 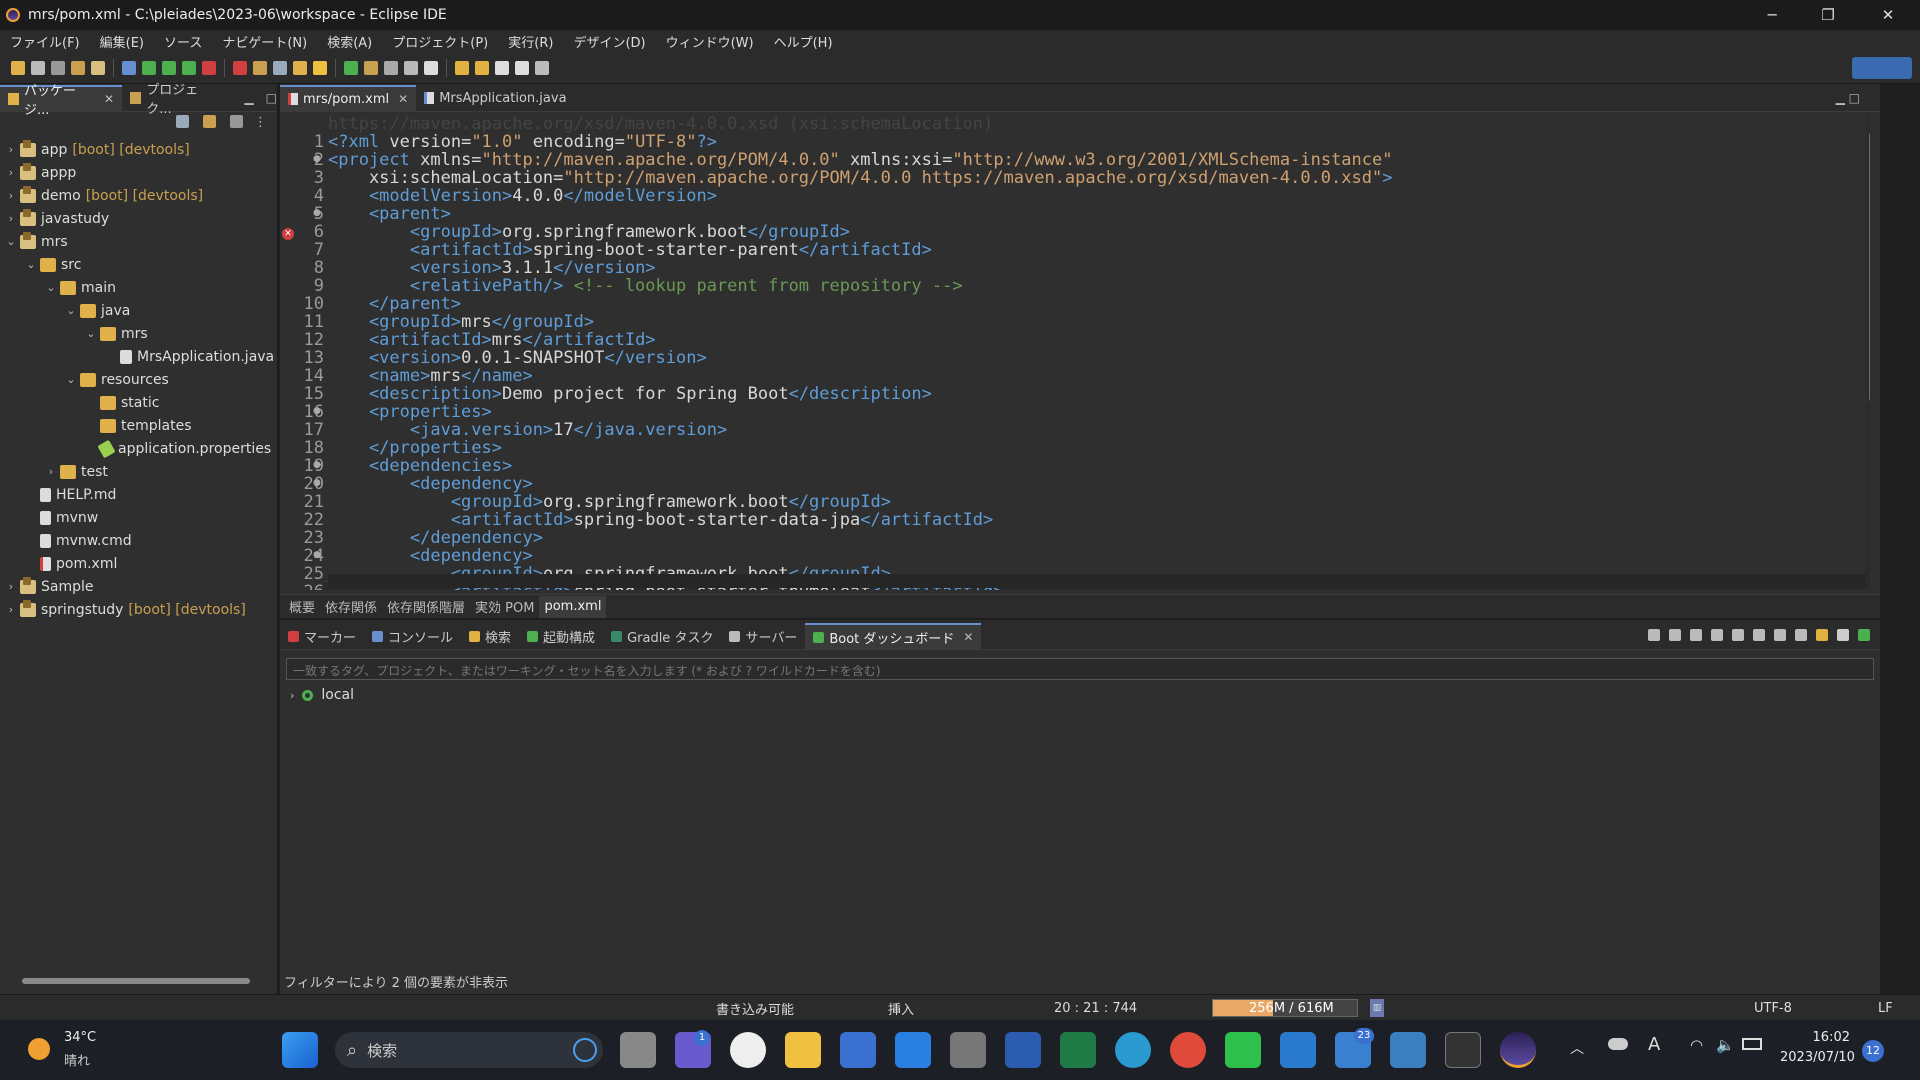 What do you see at coordinates (138, 218) in the screenshot?
I see `tree-item: › javastudy` at bounding box center [138, 218].